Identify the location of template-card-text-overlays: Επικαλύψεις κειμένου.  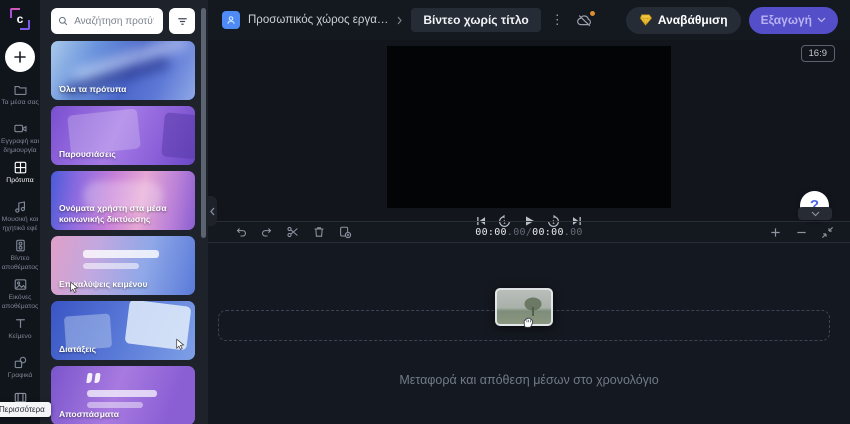
(123, 265).